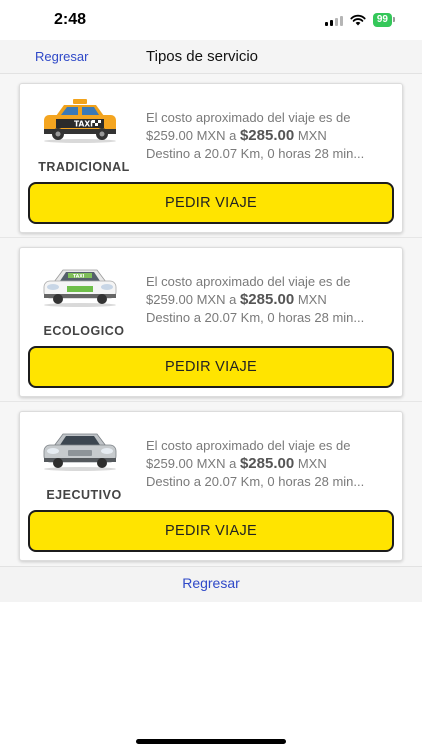  What do you see at coordinates (384, 20) in the screenshot?
I see `battery-icon: 99` at bounding box center [384, 20].